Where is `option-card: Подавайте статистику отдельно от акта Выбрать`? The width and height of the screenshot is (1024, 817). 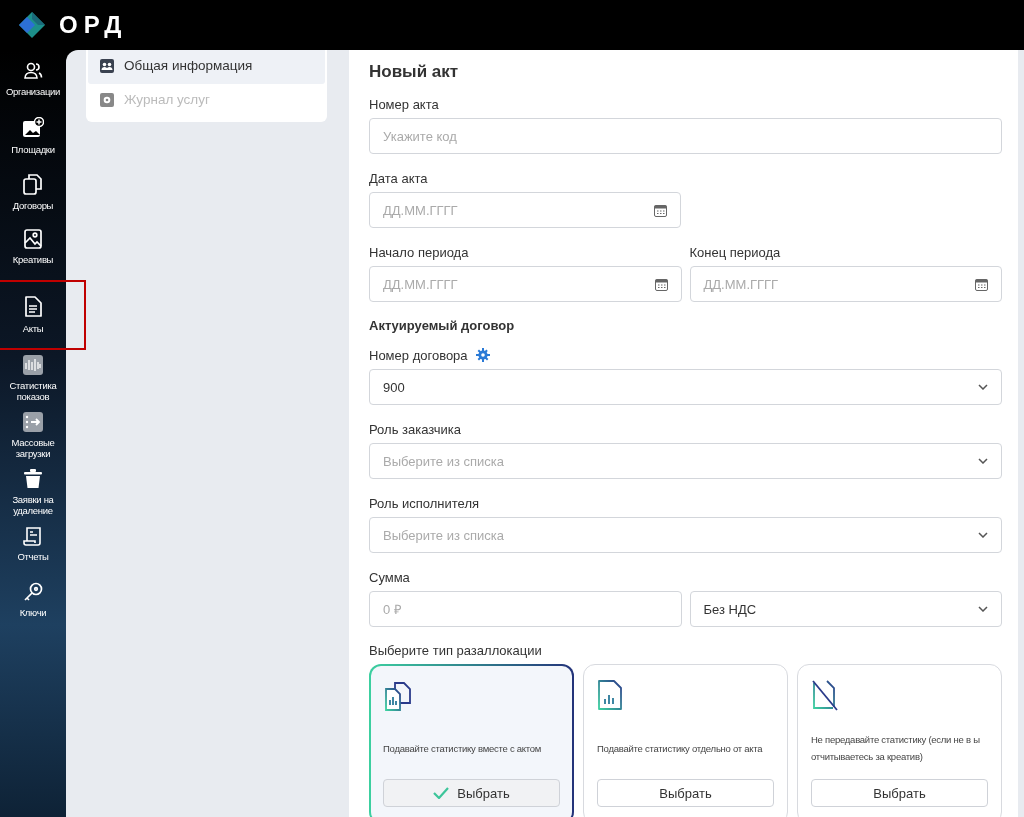
option-card: Подавайте статистику отдельно от акта Выбрать is located at coordinates (685, 740).